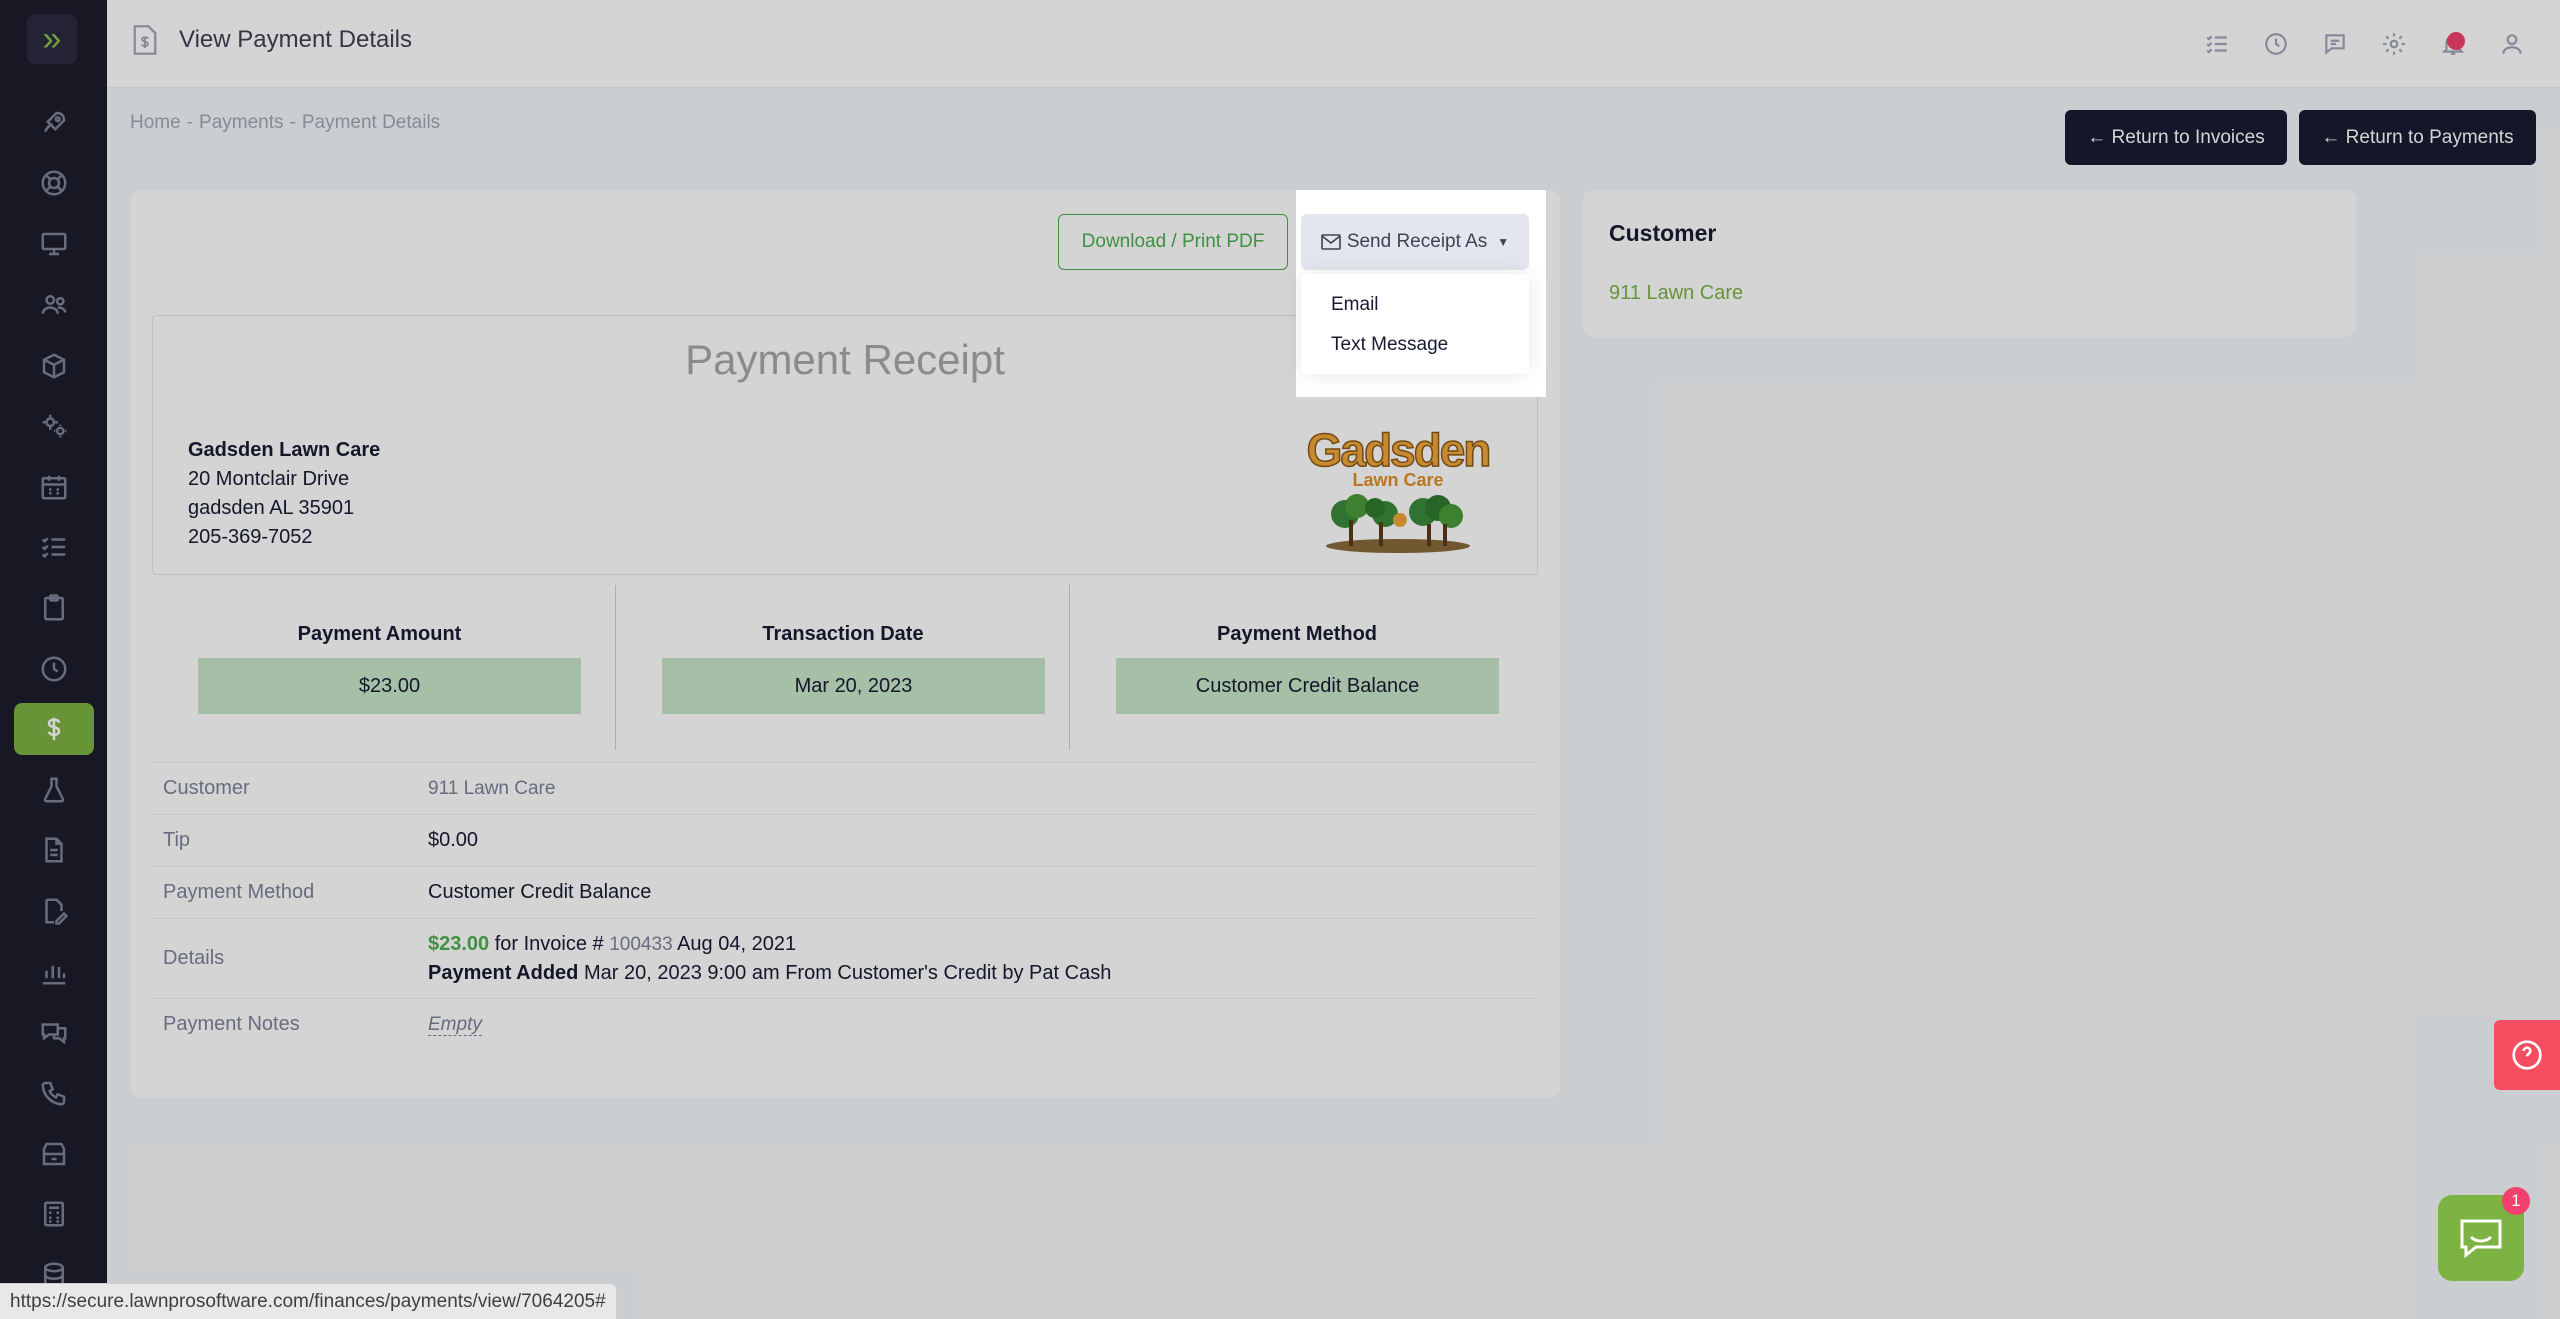 This screenshot has height=1319, width=2560. I want to click on chat-icon, so click(2481, 1239).